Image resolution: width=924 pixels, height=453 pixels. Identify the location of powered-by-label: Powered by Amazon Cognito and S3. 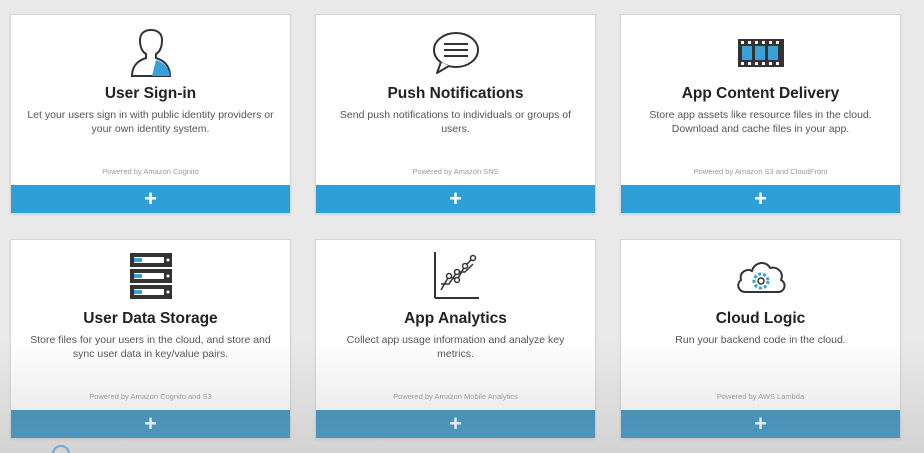
(150, 396).